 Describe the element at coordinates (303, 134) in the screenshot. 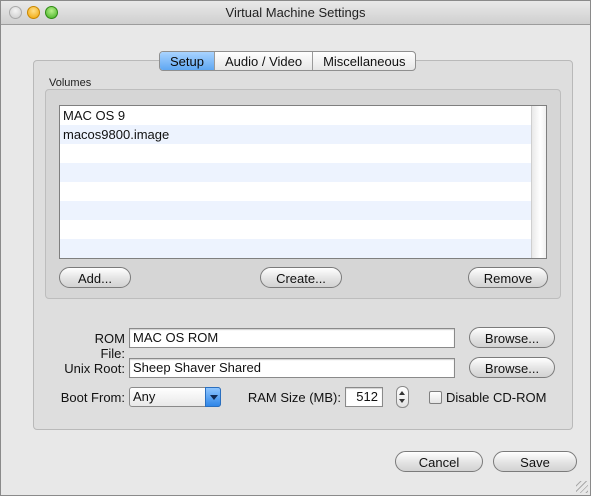

I see `list-item: macos9800.image` at that location.